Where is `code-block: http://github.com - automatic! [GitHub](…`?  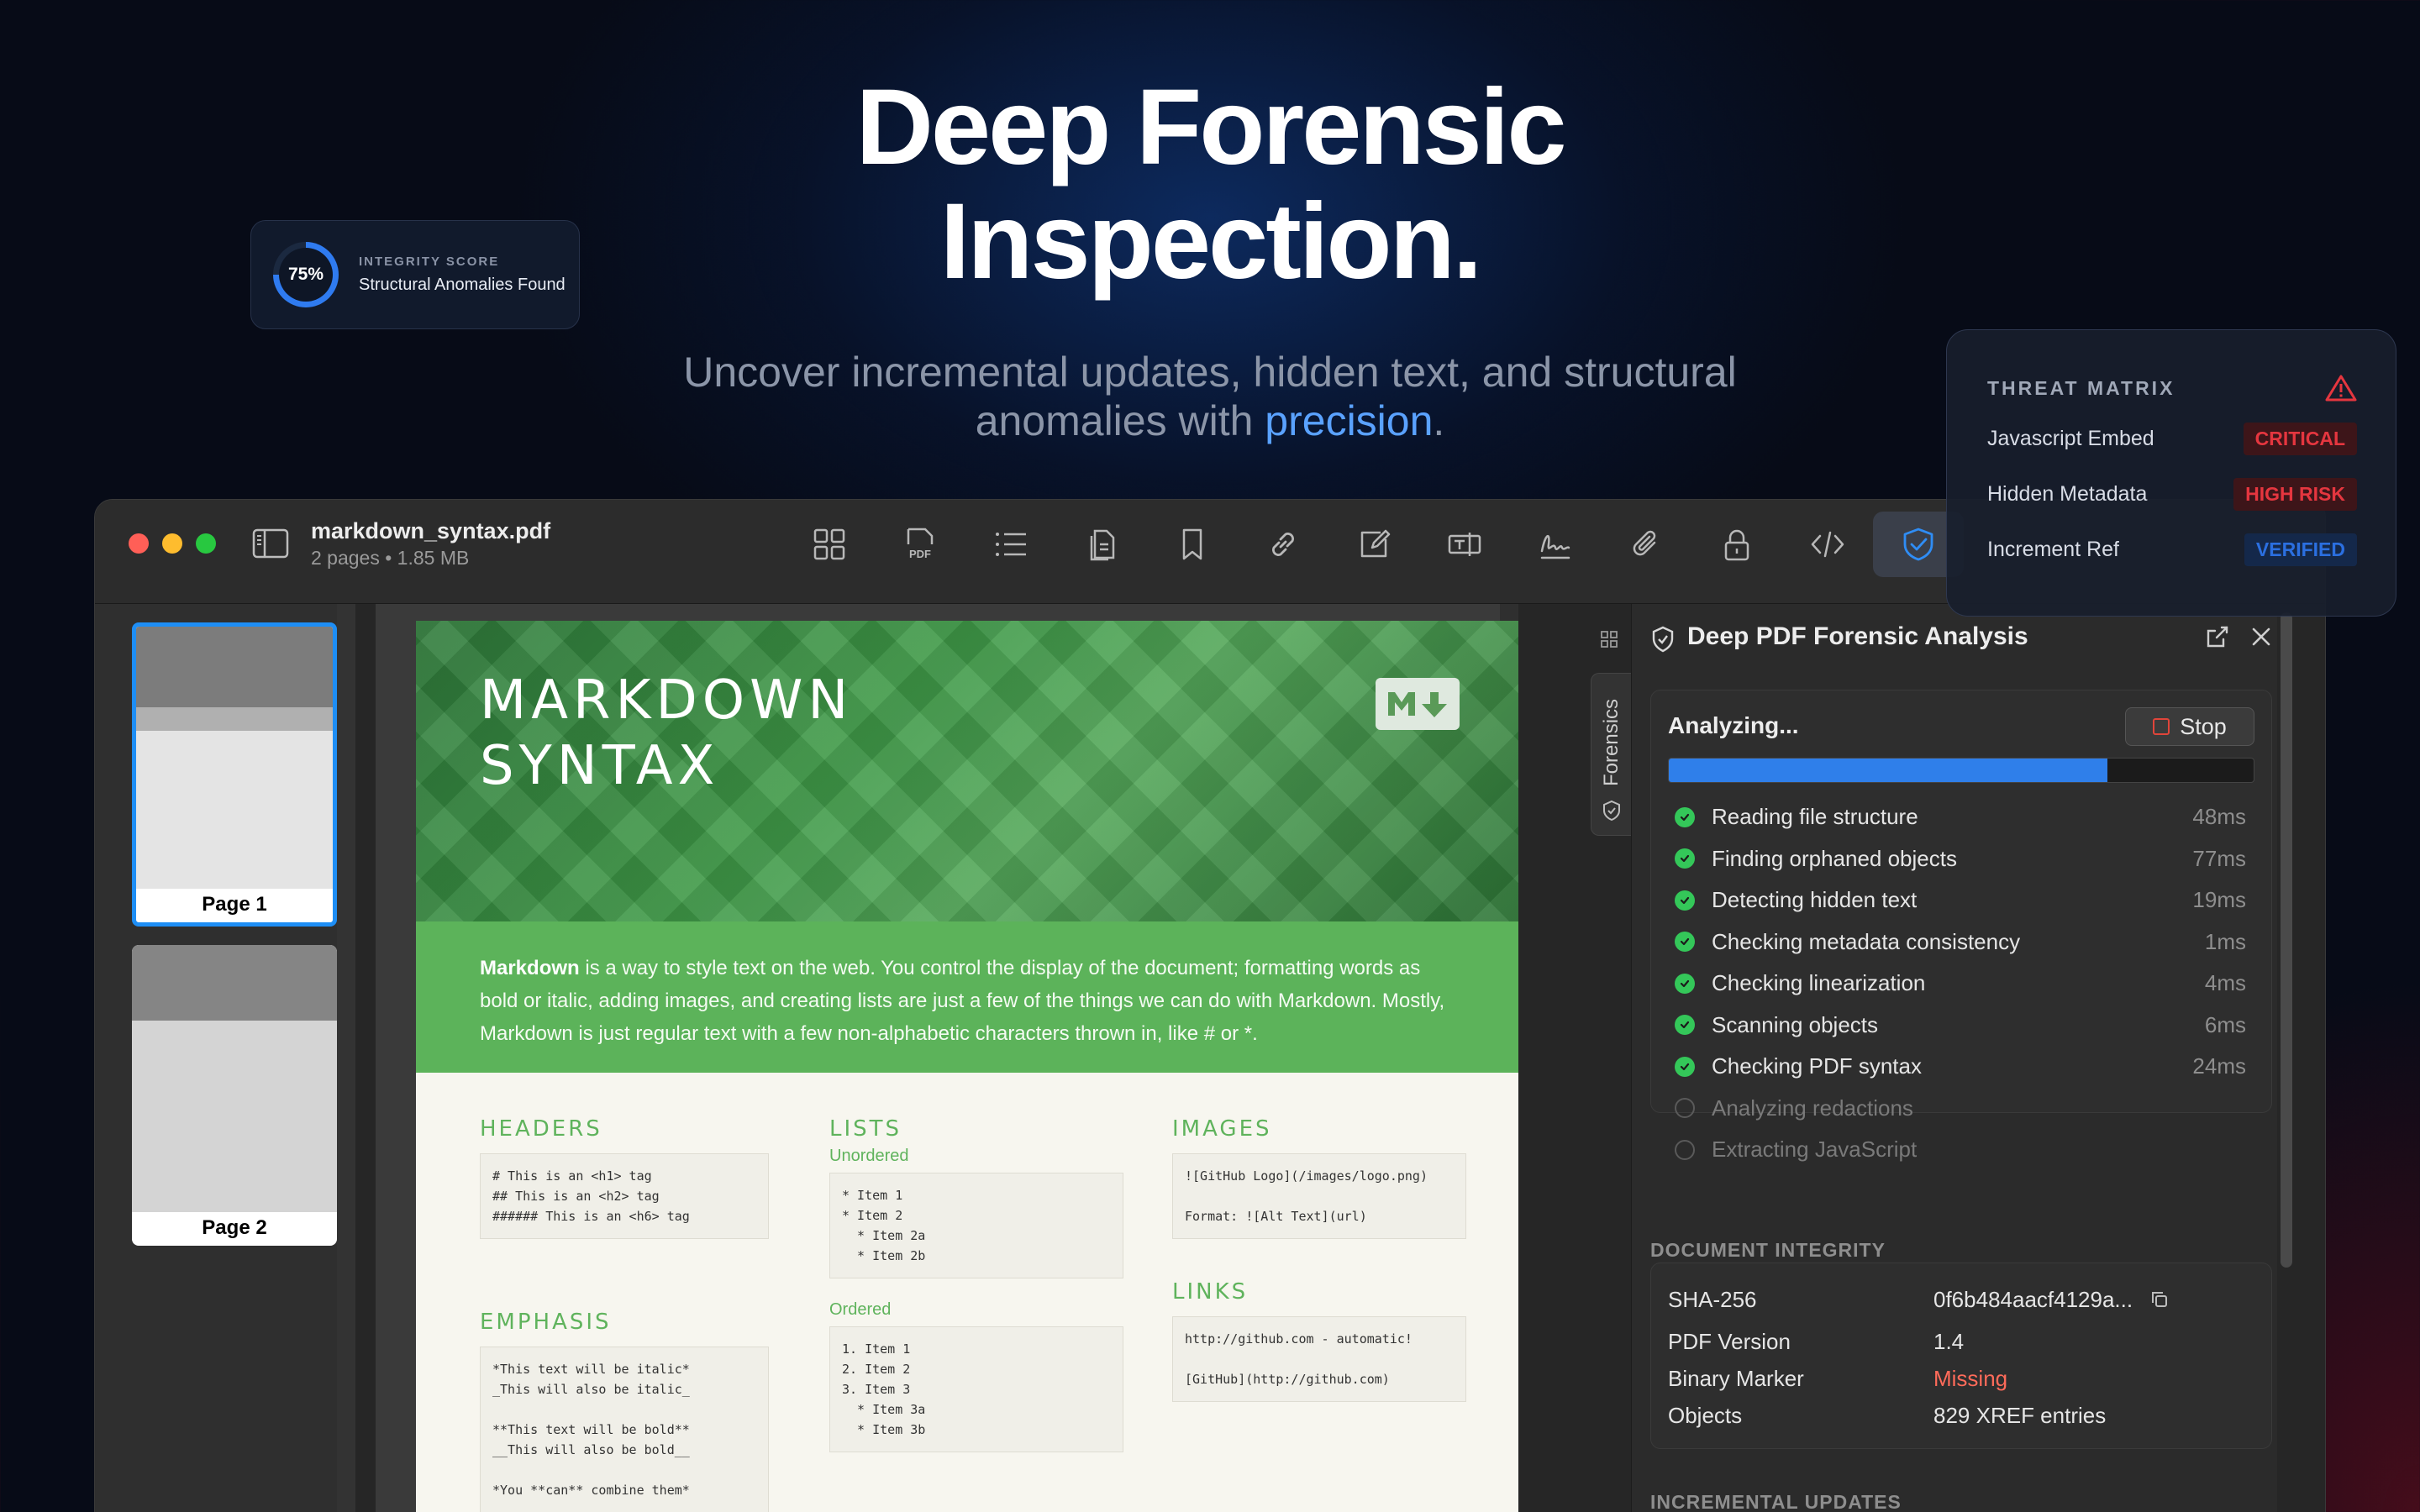 code-block: http://github.com - automatic! [GitHub](… is located at coordinates (1319, 1359).